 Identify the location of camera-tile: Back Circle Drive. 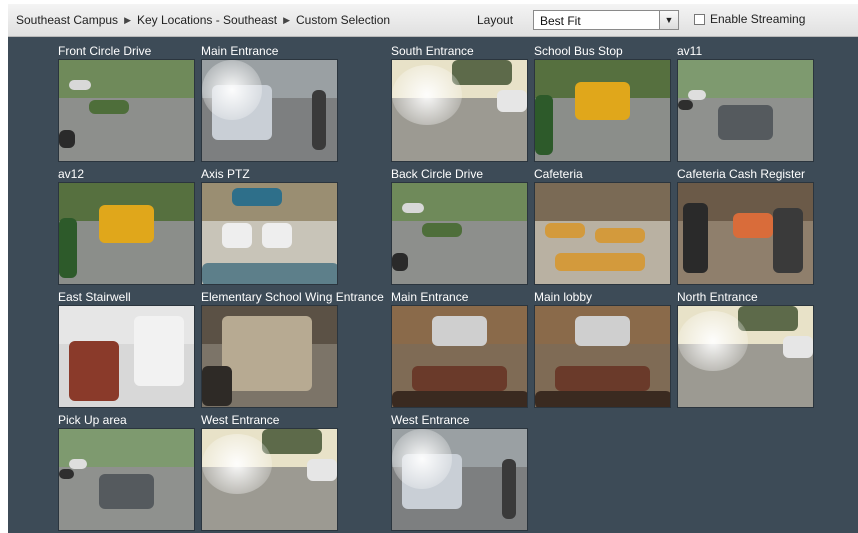
(459, 225).